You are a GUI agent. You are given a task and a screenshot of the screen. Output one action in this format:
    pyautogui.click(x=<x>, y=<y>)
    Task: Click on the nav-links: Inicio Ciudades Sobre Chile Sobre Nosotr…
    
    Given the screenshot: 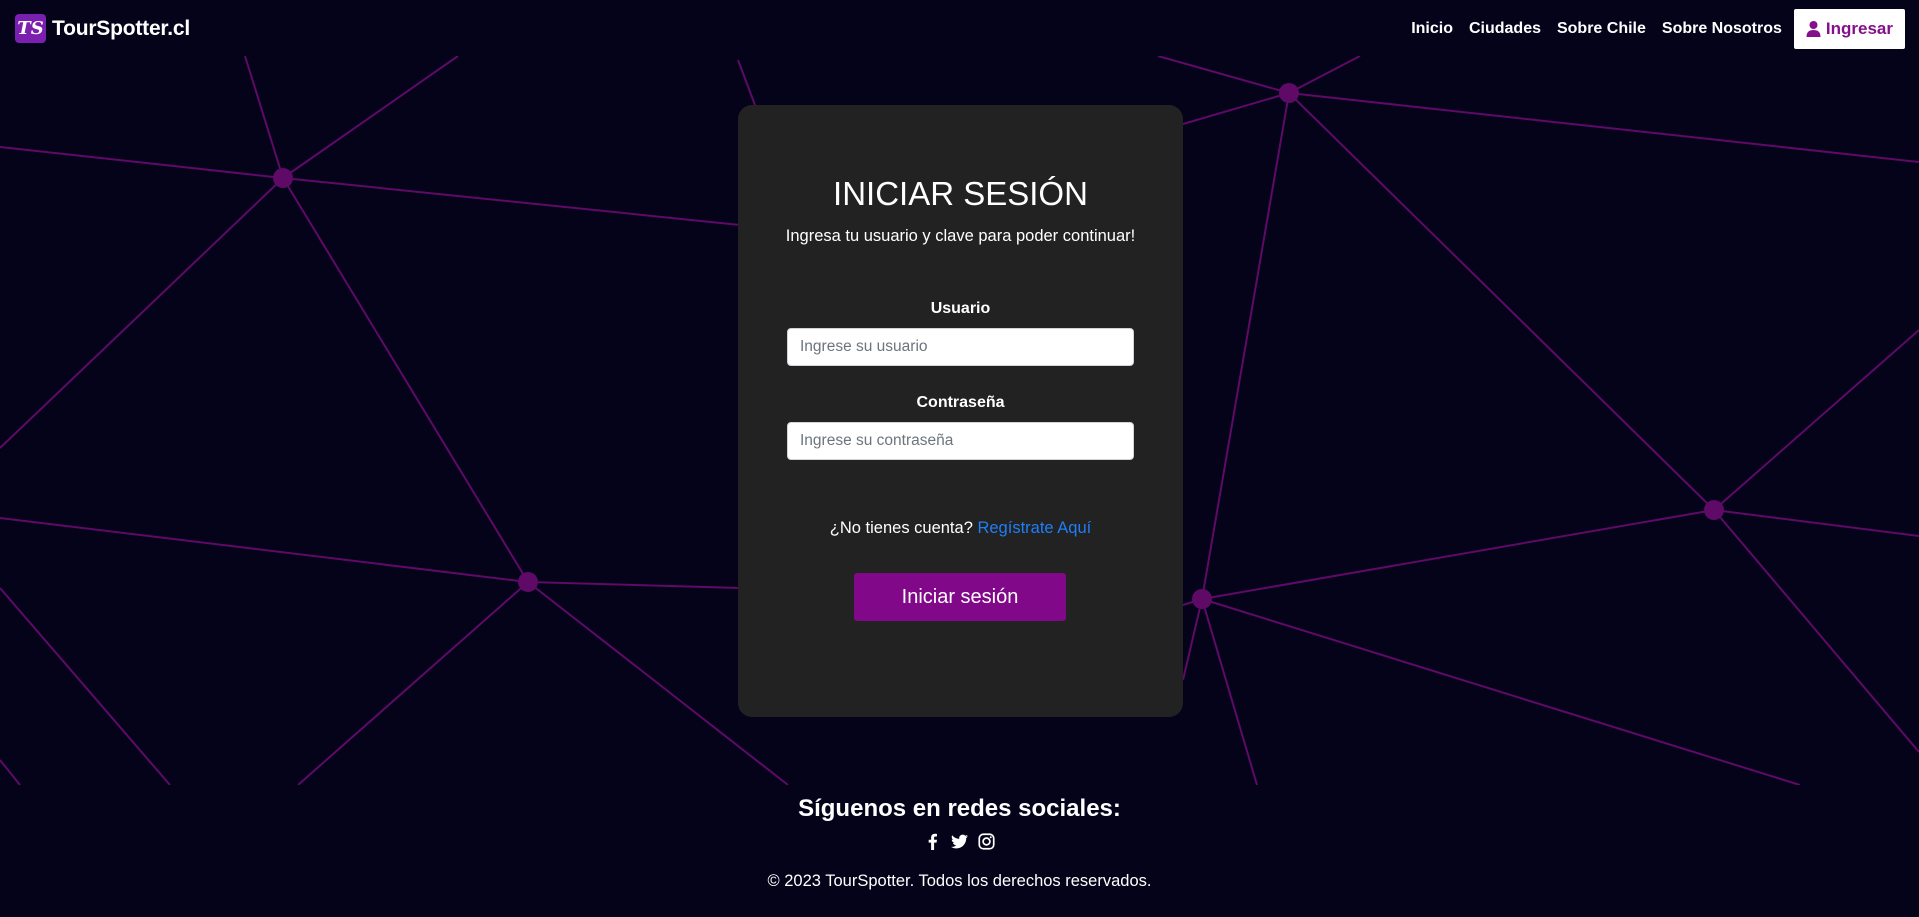 What is the action you would take?
    pyautogui.click(x=1650, y=29)
    